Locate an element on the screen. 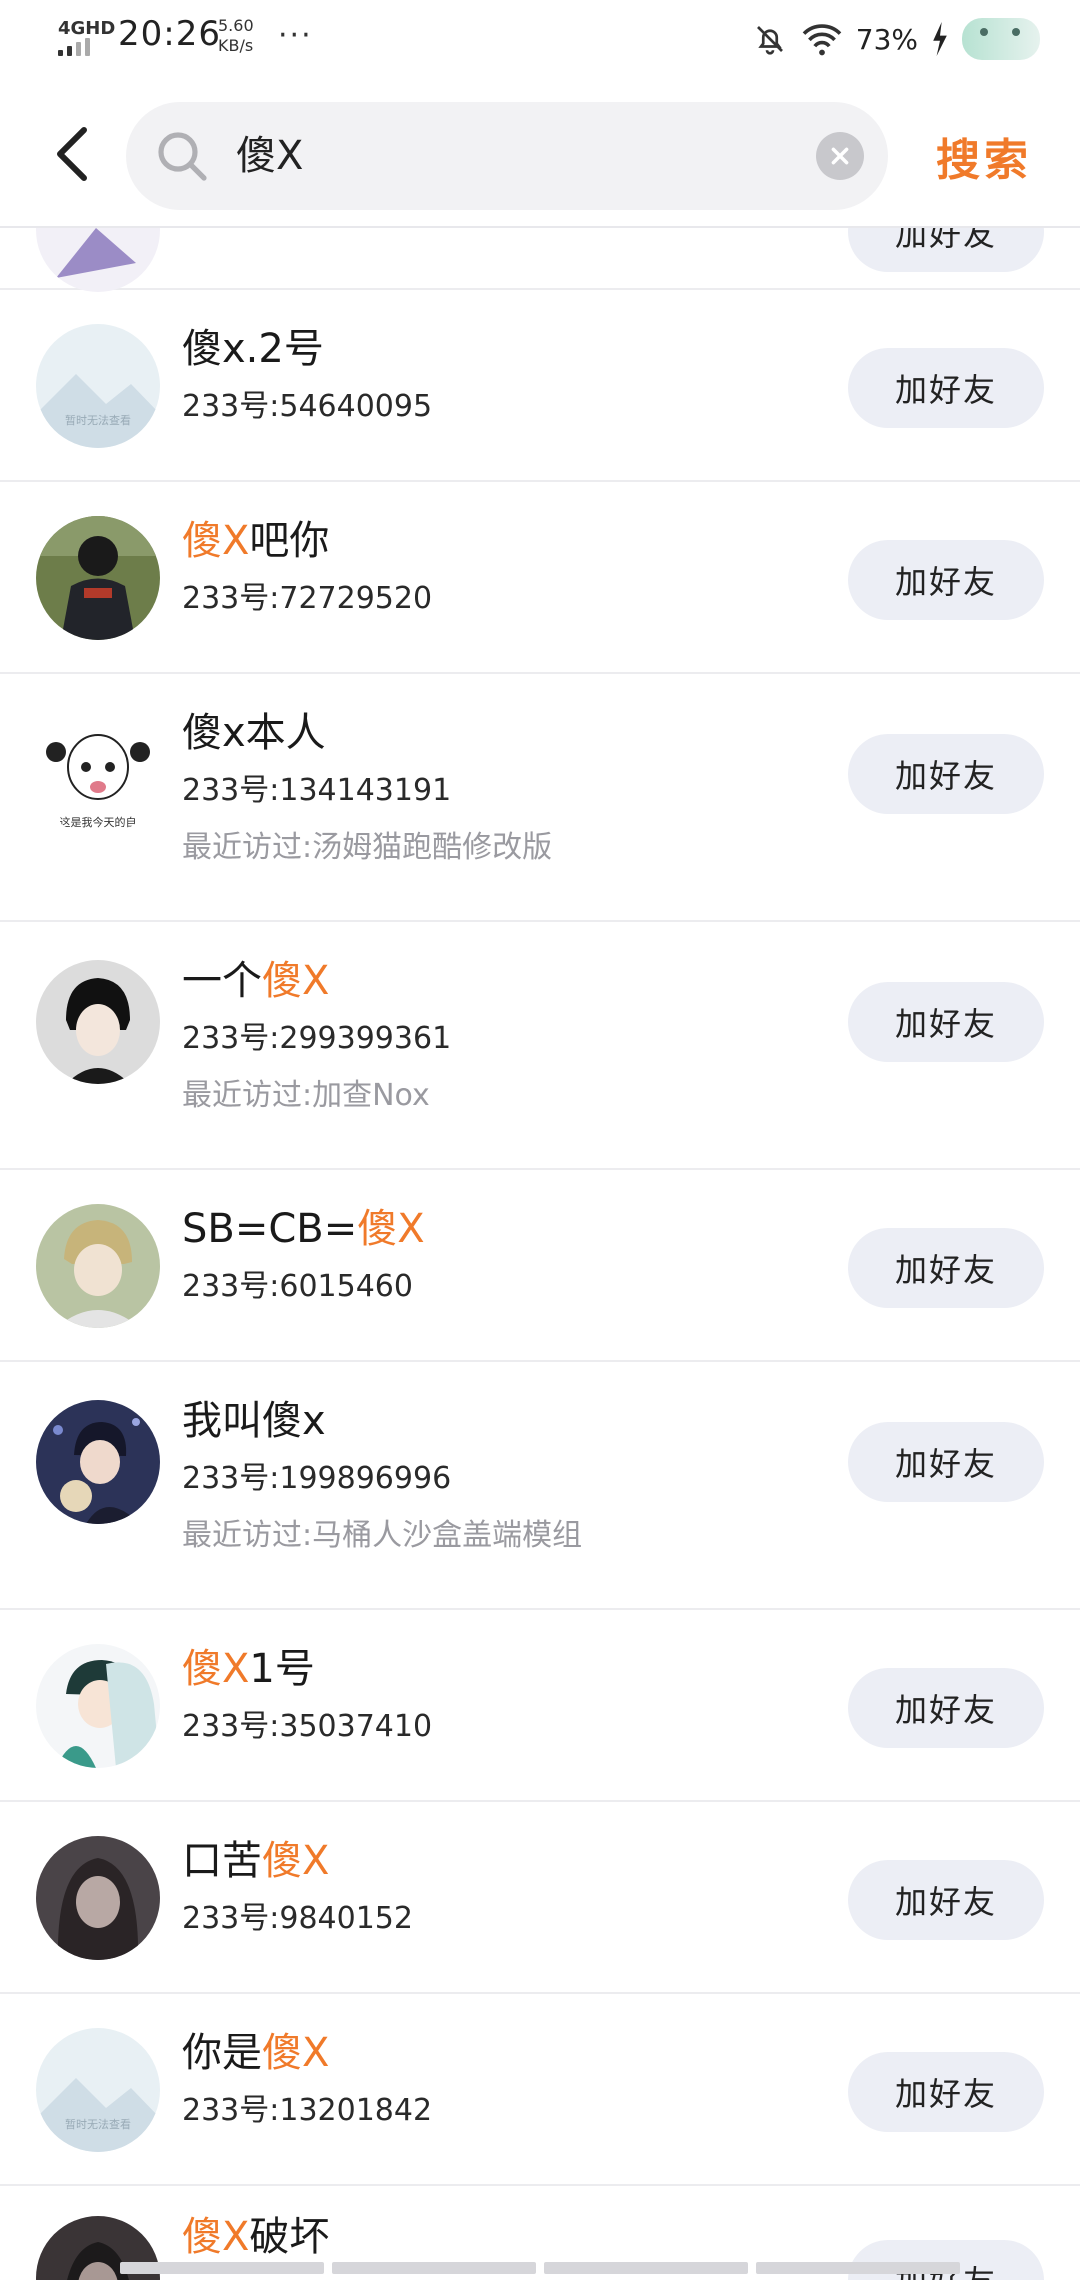 Image resolution: width=1080 pixels, height=2280 pixels. search-header: 傻X 搜索 is located at coordinates (540, 154).